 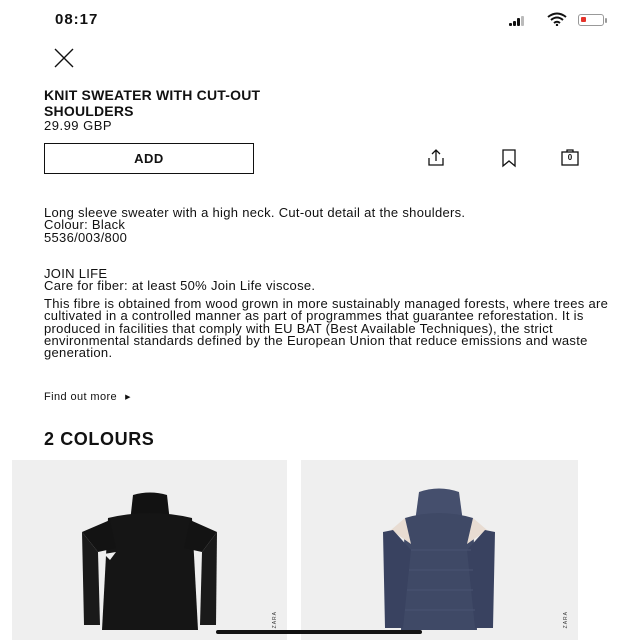 What do you see at coordinates (81, 397) in the screenshot?
I see `find-out-more-label: Find out more` at bounding box center [81, 397].